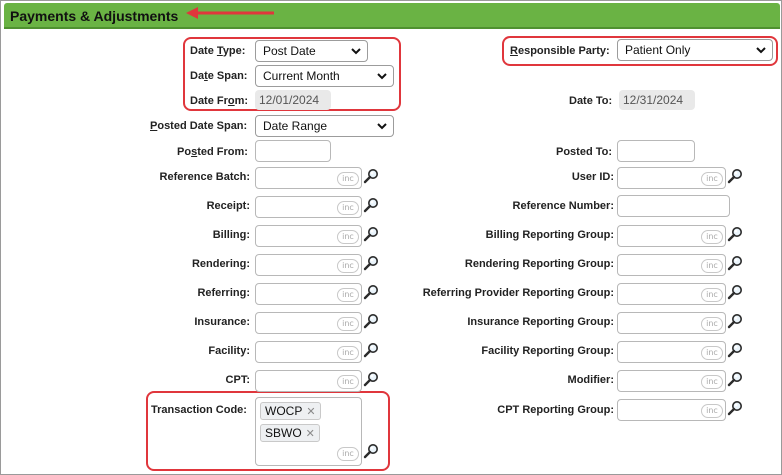  Describe the element at coordinates (591, 101) in the screenshot. I see `date-to-label: Date To:` at that location.